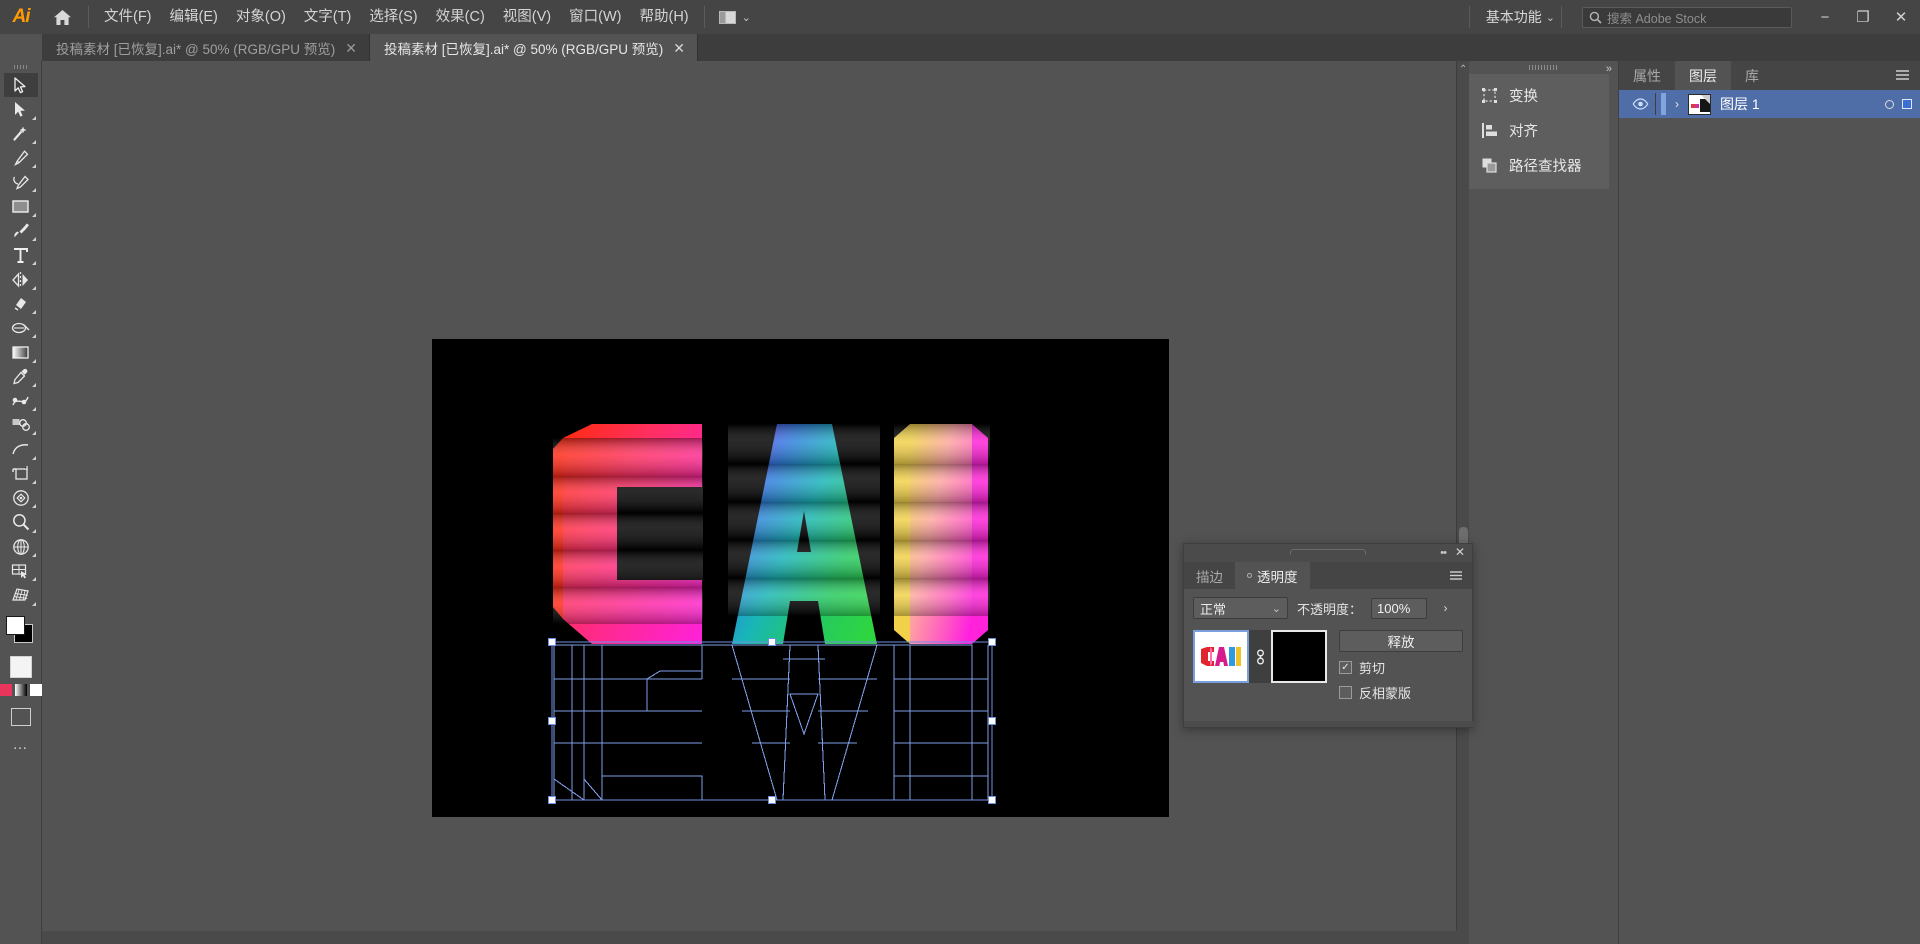  I want to click on document-tab-1-close-icon: ✕, so click(351, 48).